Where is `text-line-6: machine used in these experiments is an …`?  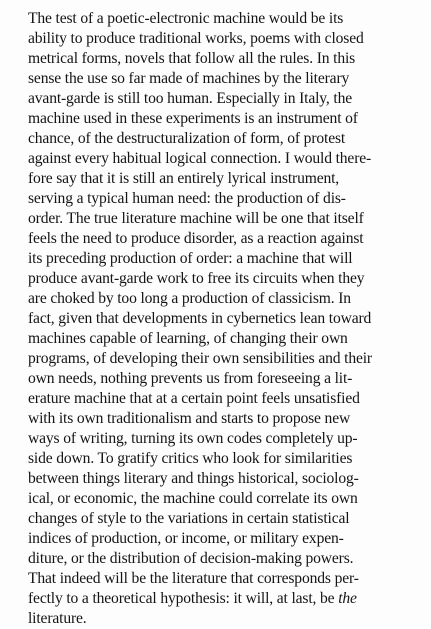 text-line-6: machine used in these experiments is an … is located at coordinates (193, 118).